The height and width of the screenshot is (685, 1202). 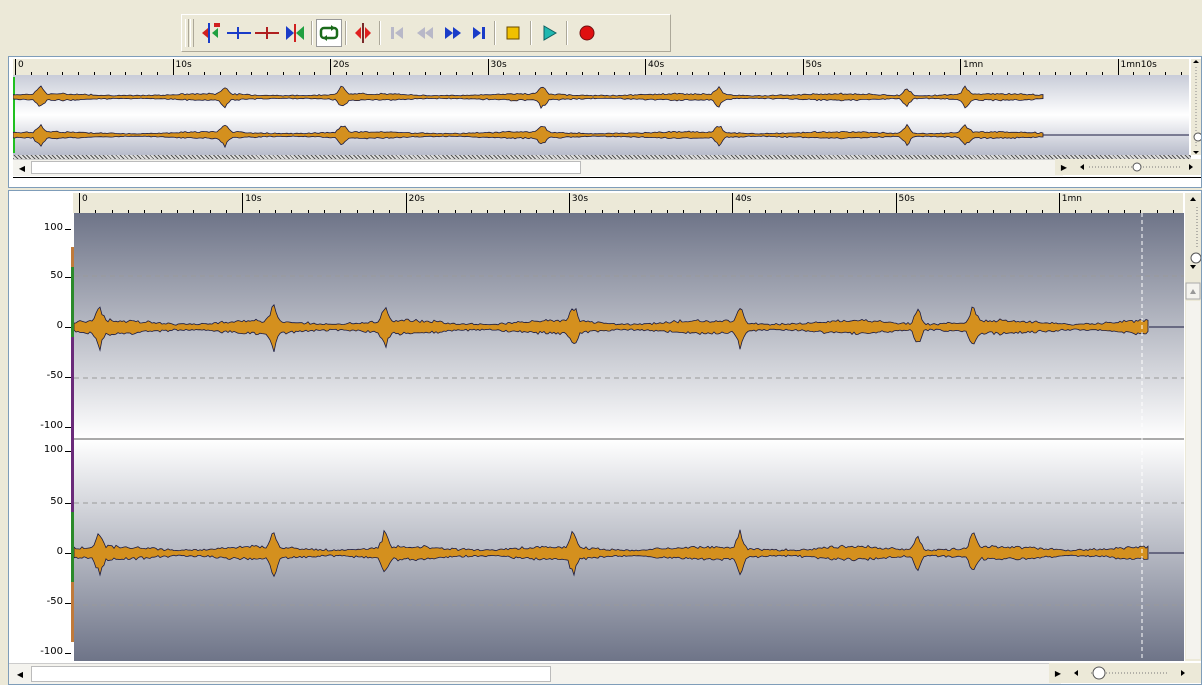 I want to click on loop-icon, so click(x=329, y=33).